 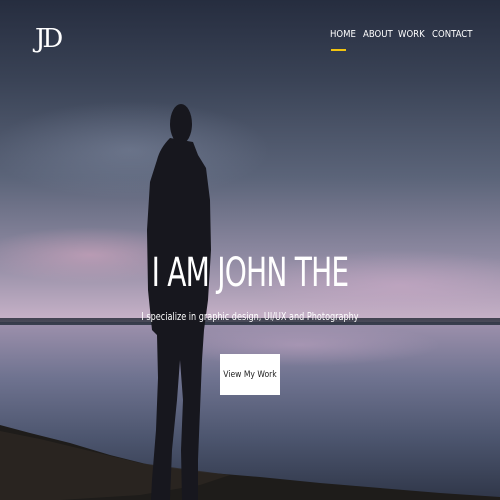 I want to click on hero-title: I AM JOHN THE, so click(x=250, y=273).